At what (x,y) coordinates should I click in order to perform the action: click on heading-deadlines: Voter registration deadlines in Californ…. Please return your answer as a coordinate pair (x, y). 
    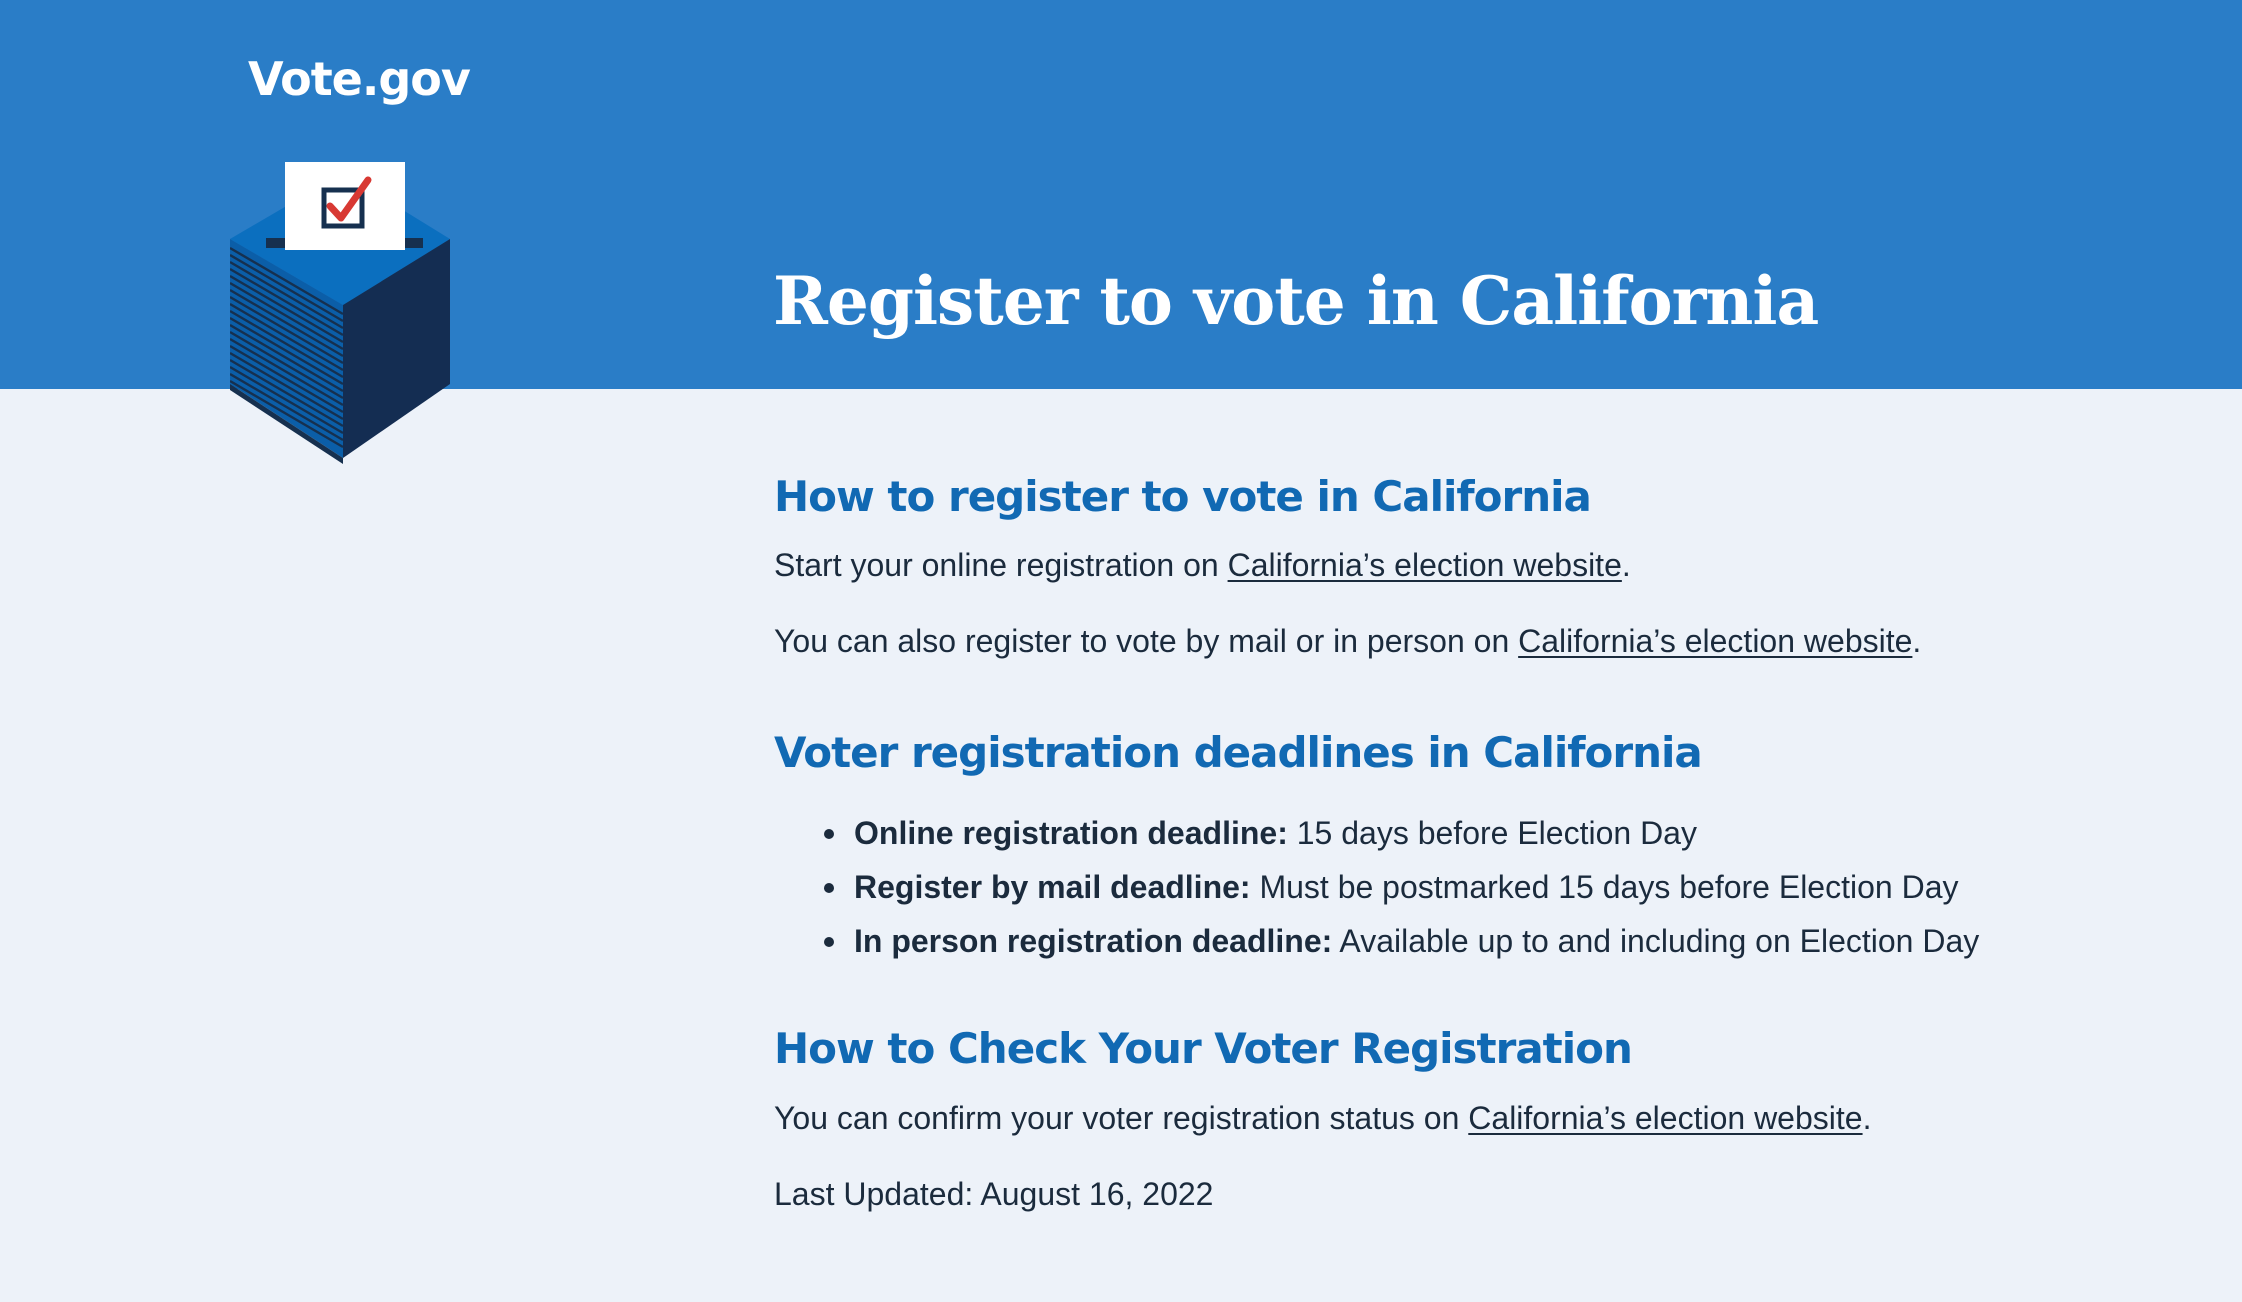
    Looking at the image, I should click on (1238, 752).